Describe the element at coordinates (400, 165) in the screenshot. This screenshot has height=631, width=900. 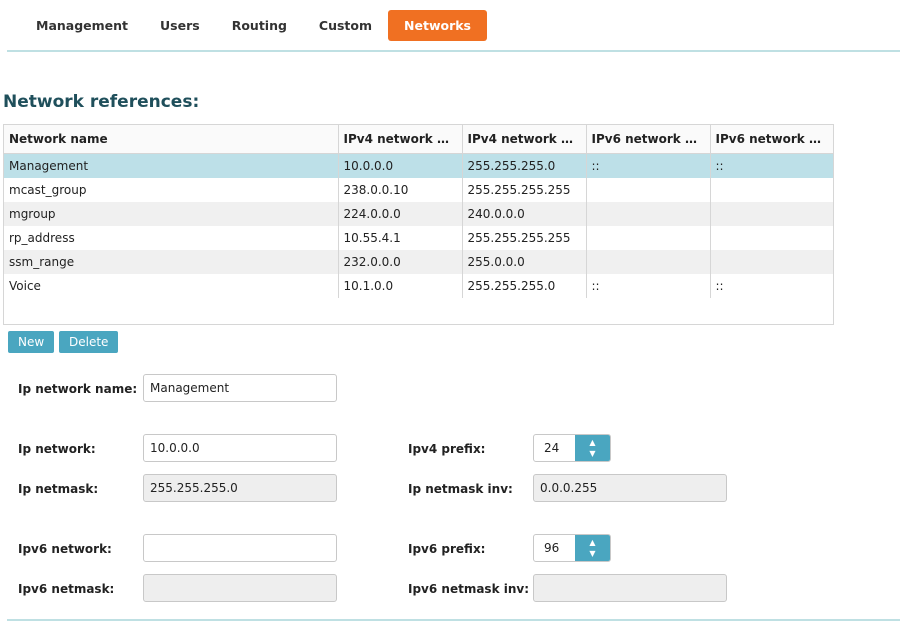
I see `cell-ipv4-address: 10.0.0.0` at that location.